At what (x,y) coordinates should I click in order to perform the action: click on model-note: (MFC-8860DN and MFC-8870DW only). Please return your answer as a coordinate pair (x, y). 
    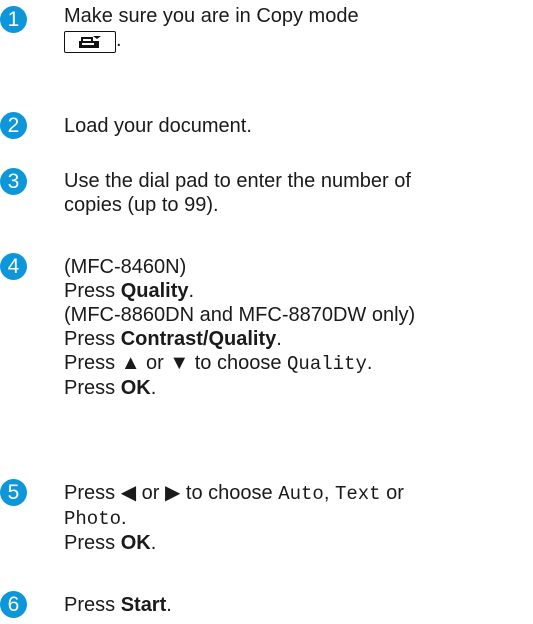
    Looking at the image, I should click on (240, 315).